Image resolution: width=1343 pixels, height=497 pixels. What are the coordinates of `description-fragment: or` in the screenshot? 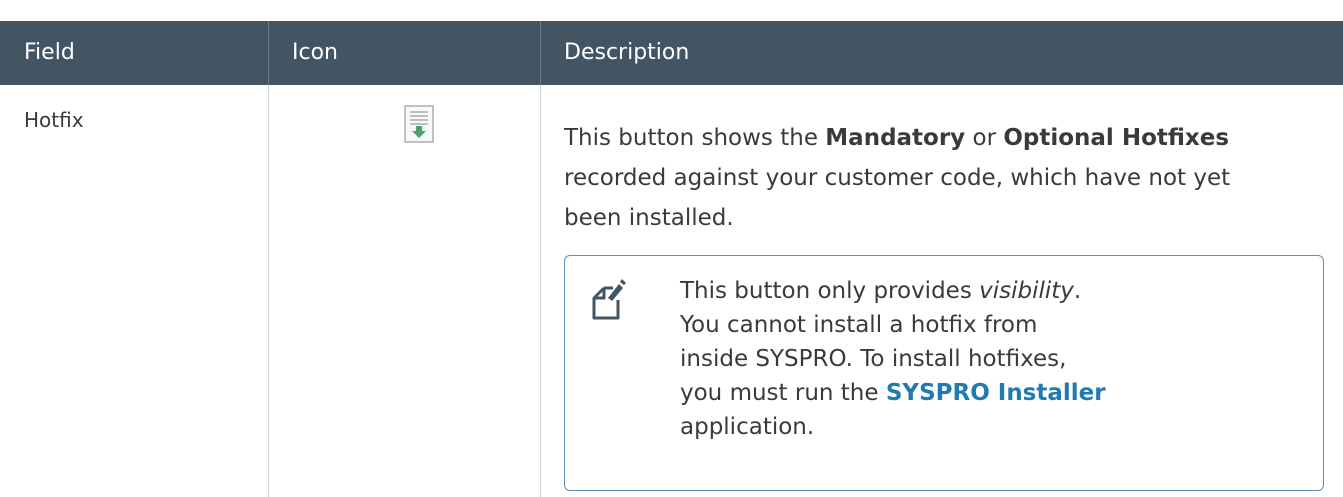 It's located at (984, 138).